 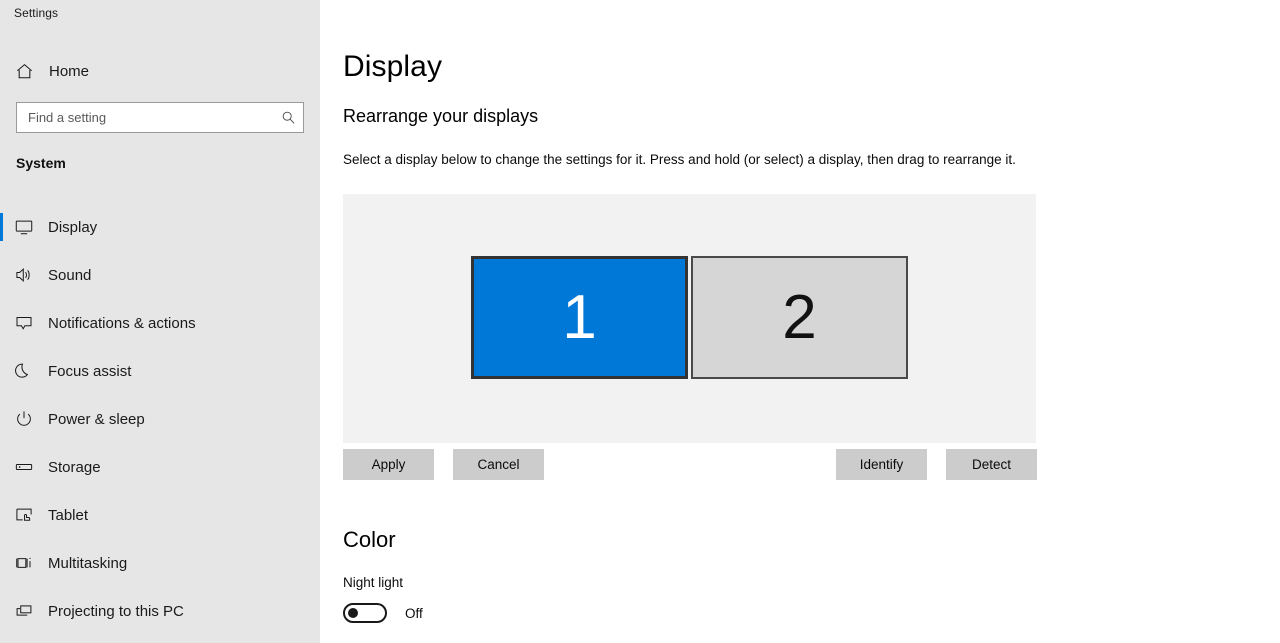 I want to click on monitor-icon, so click(x=24, y=227).